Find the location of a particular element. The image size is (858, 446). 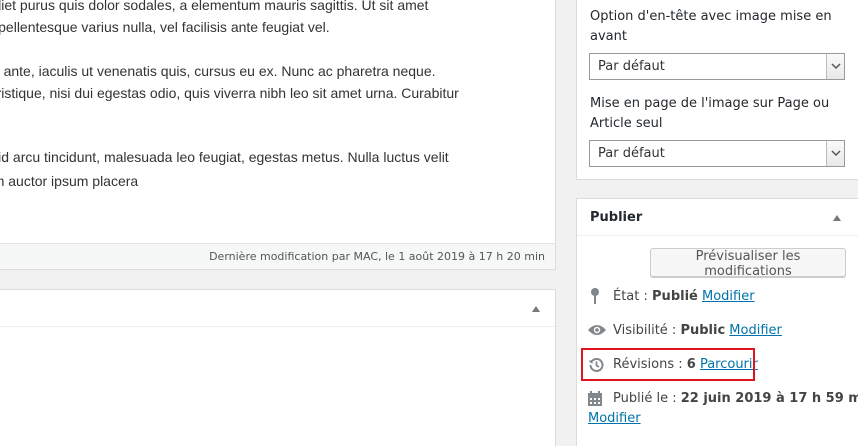

publish-title: Publier is located at coordinates (616, 217).